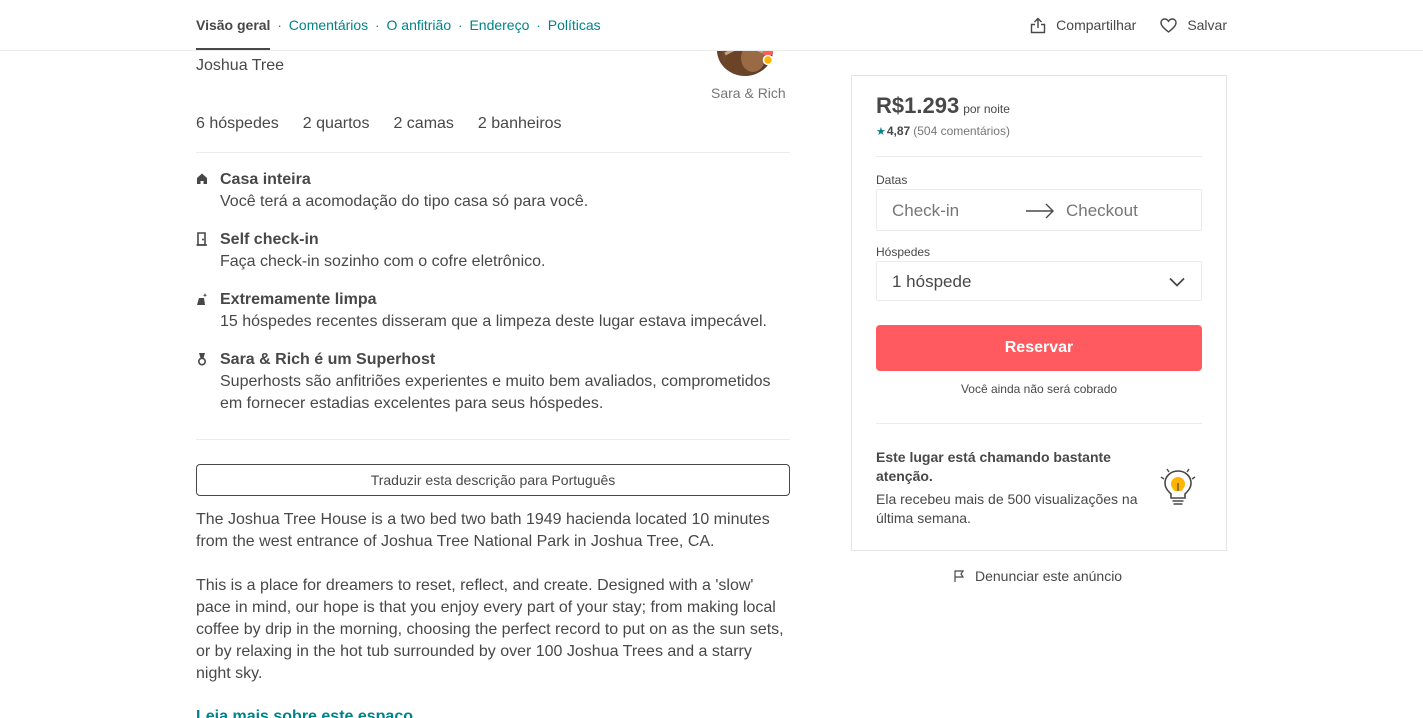  I want to click on tab-location: Endereço, so click(499, 25).